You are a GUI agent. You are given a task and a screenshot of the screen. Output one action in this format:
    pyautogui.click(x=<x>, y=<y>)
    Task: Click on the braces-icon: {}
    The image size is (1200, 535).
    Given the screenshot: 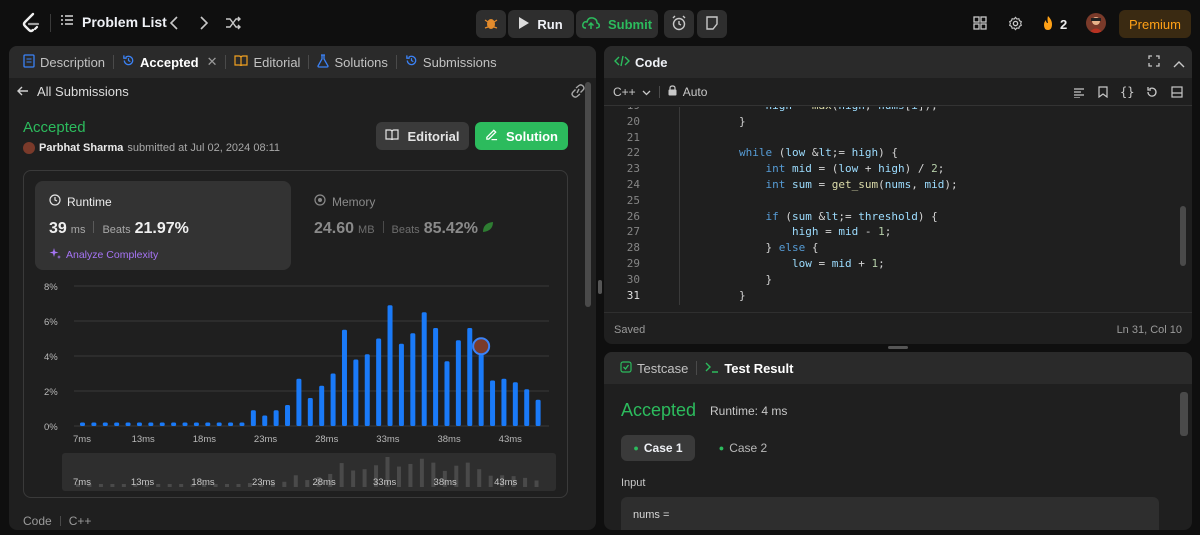 What is the action you would take?
    pyautogui.click(x=1127, y=92)
    